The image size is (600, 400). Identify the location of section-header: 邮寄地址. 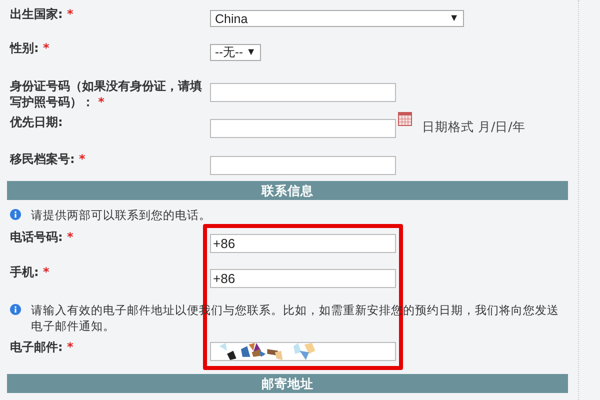
(287, 383).